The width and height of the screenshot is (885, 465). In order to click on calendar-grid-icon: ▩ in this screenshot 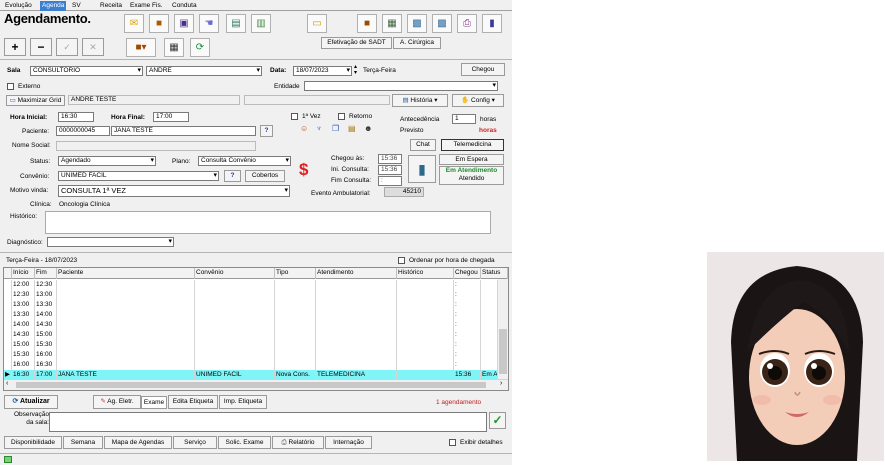, I will do `click(442, 23)`.